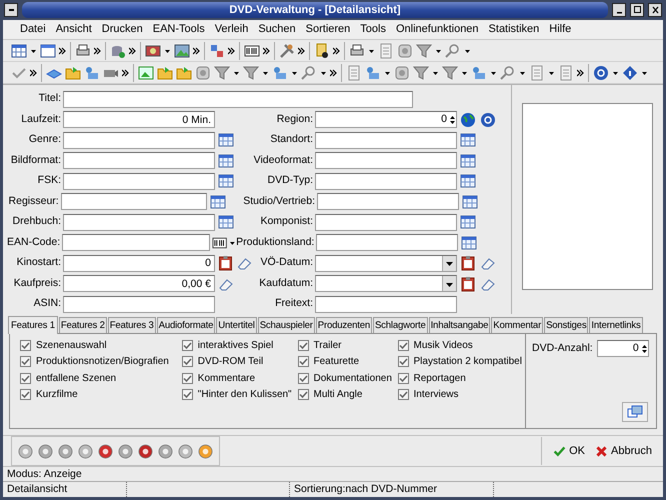  What do you see at coordinates (328, 29) in the screenshot?
I see `menu-item: Sortieren` at bounding box center [328, 29].